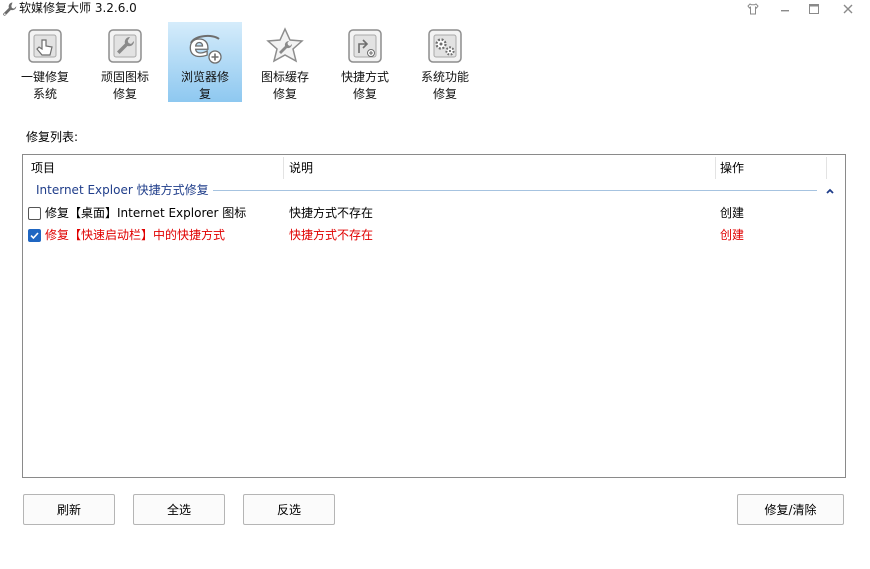 Image resolution: width=870 pixels, height=569 pixels. Describe the element at coordinates (179, 509) in the screenshot. I see `select-all-button: 全选` at that location.